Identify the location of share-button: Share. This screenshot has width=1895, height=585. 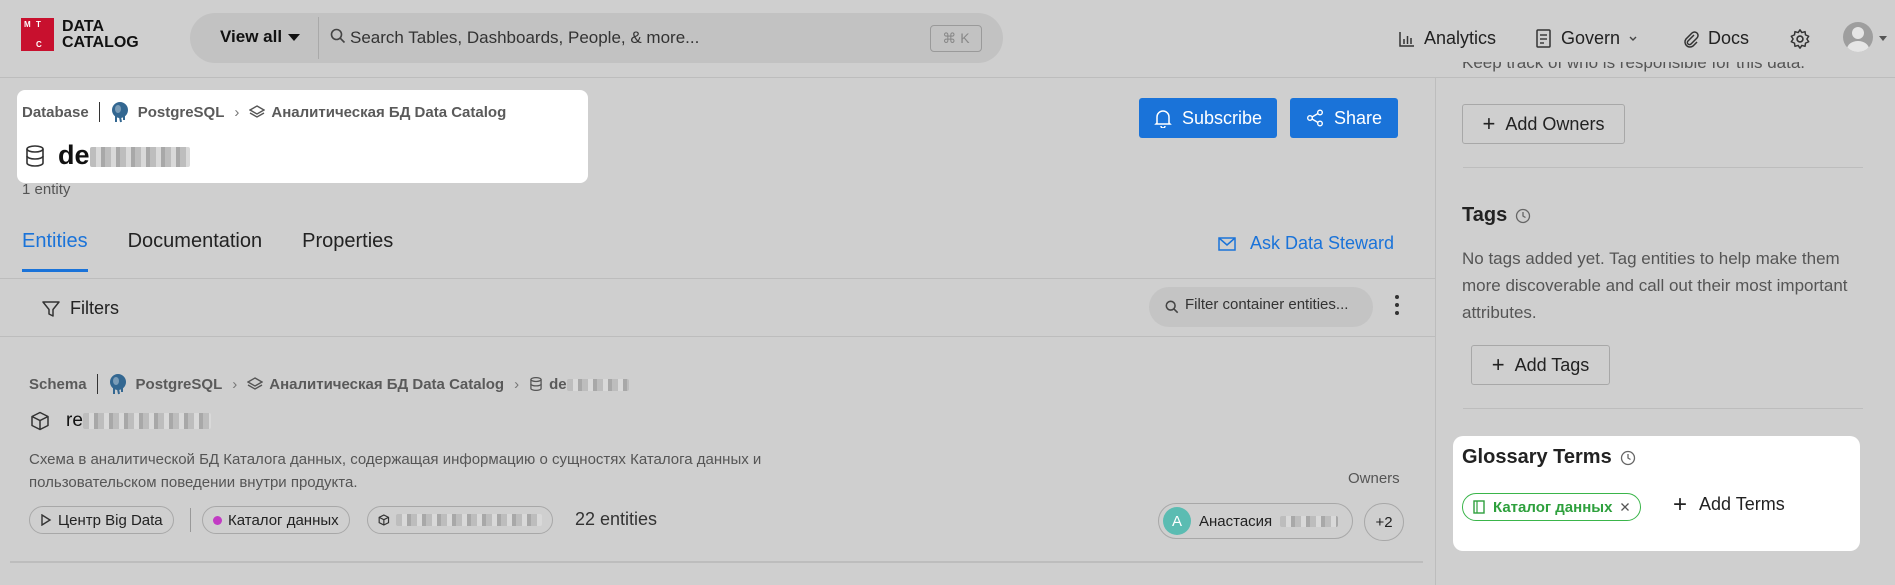
(1344, 118).